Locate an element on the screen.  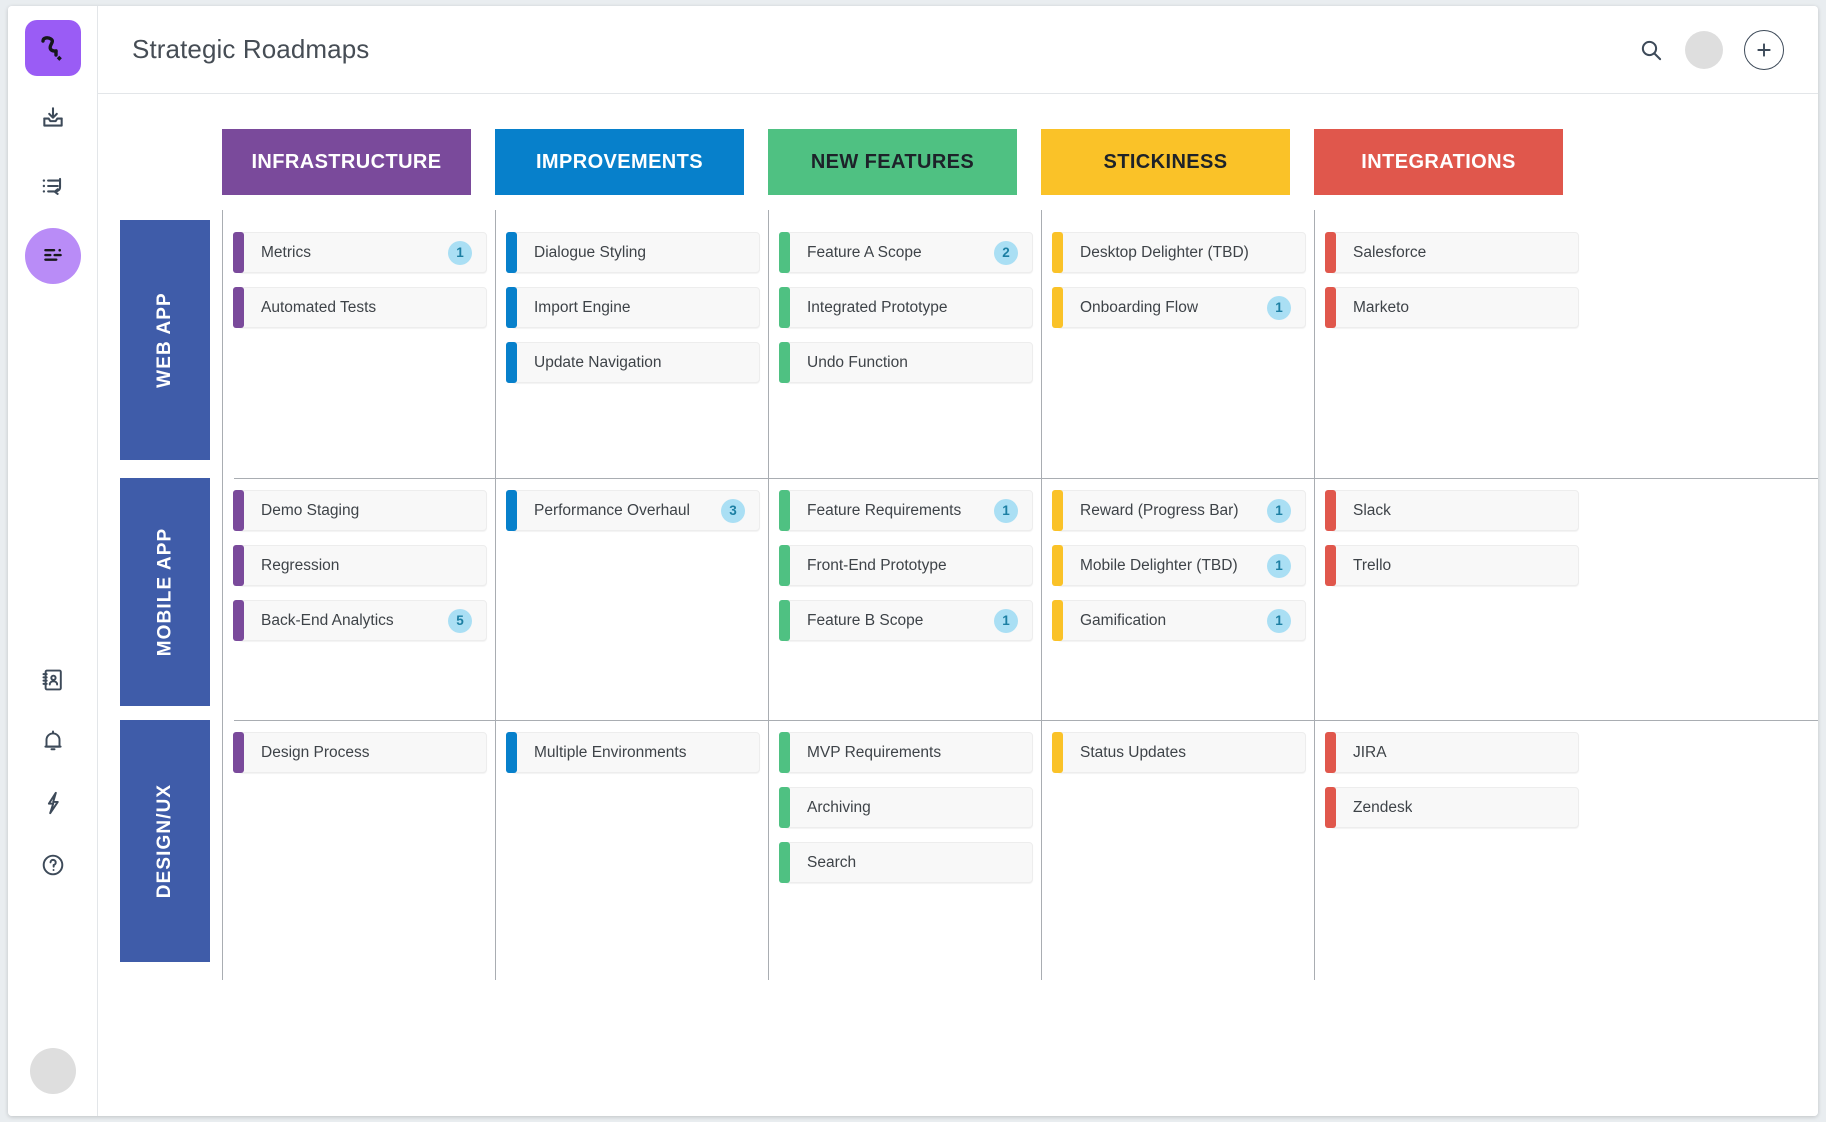
sidebar-item-integrations is located at coordinates (53, 805).